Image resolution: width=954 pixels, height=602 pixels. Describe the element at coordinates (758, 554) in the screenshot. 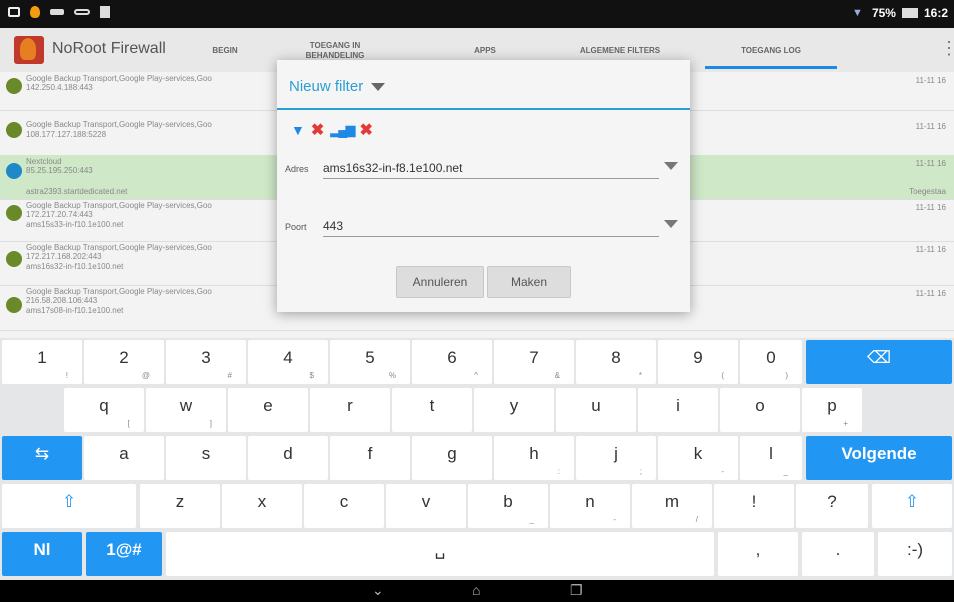

I see `key-comma: ,` at that location.